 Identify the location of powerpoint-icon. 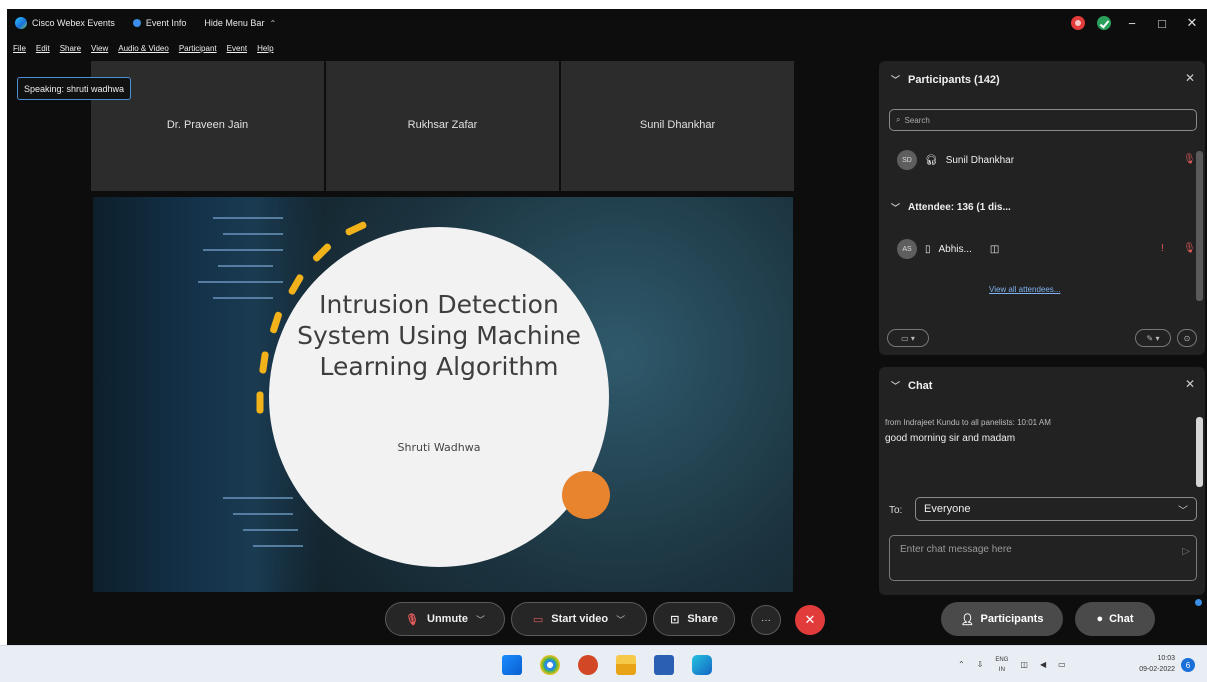
(588, 665).